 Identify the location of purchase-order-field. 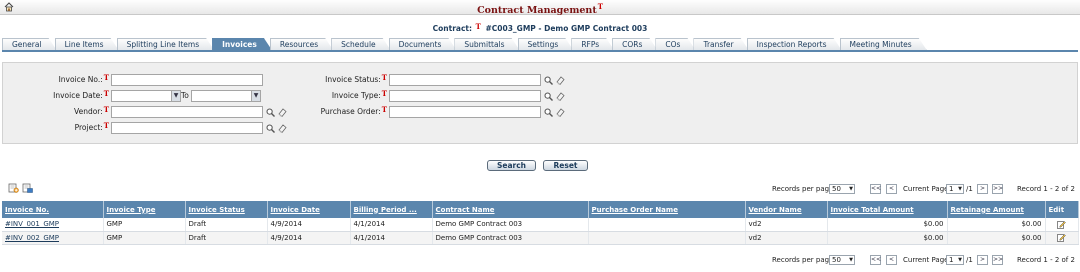
(465, 112).